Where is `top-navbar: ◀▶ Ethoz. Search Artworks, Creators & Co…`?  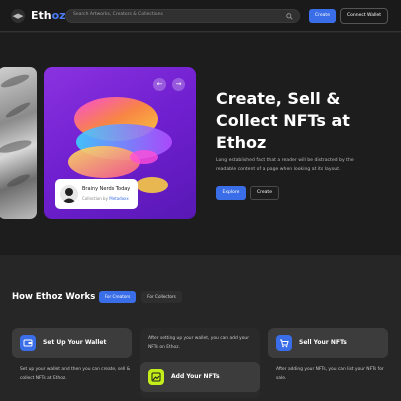
top-navbar: ◀▶ Ethoz. Search Artworks, Creators & Co… is located at coordinates (200, 16).